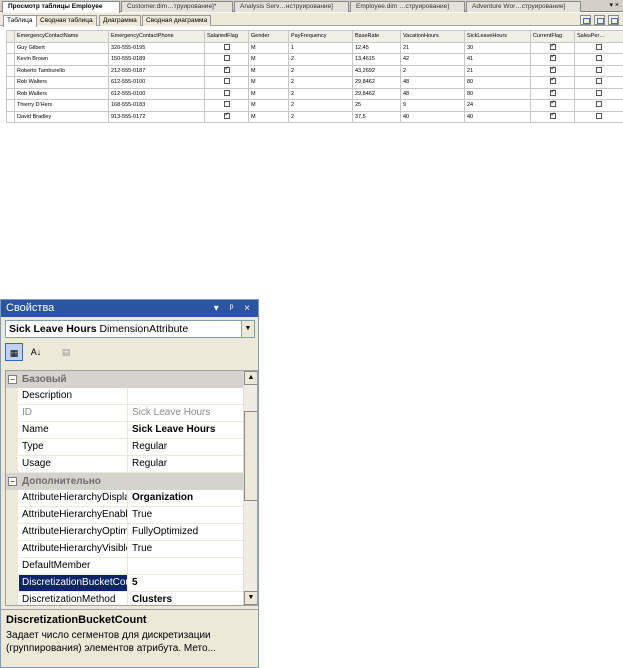 This screenshot has height=668, width=623. What do you see at coordinates (320, 47) in the screenshot?
I see `table-cell: 1` at bounding box center [320, 47].